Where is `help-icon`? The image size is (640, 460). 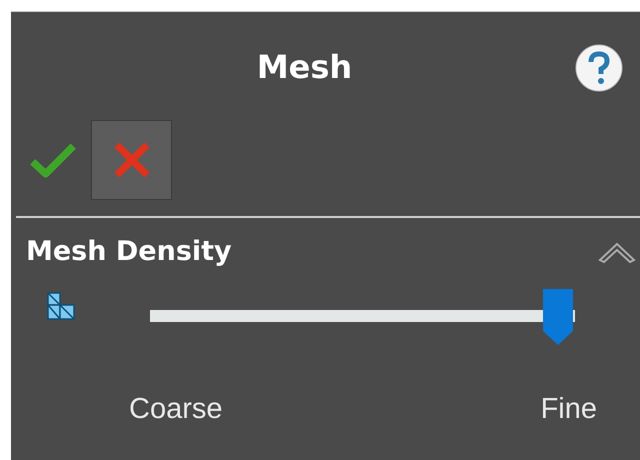
help-icon is located at coordinates (599, 68).